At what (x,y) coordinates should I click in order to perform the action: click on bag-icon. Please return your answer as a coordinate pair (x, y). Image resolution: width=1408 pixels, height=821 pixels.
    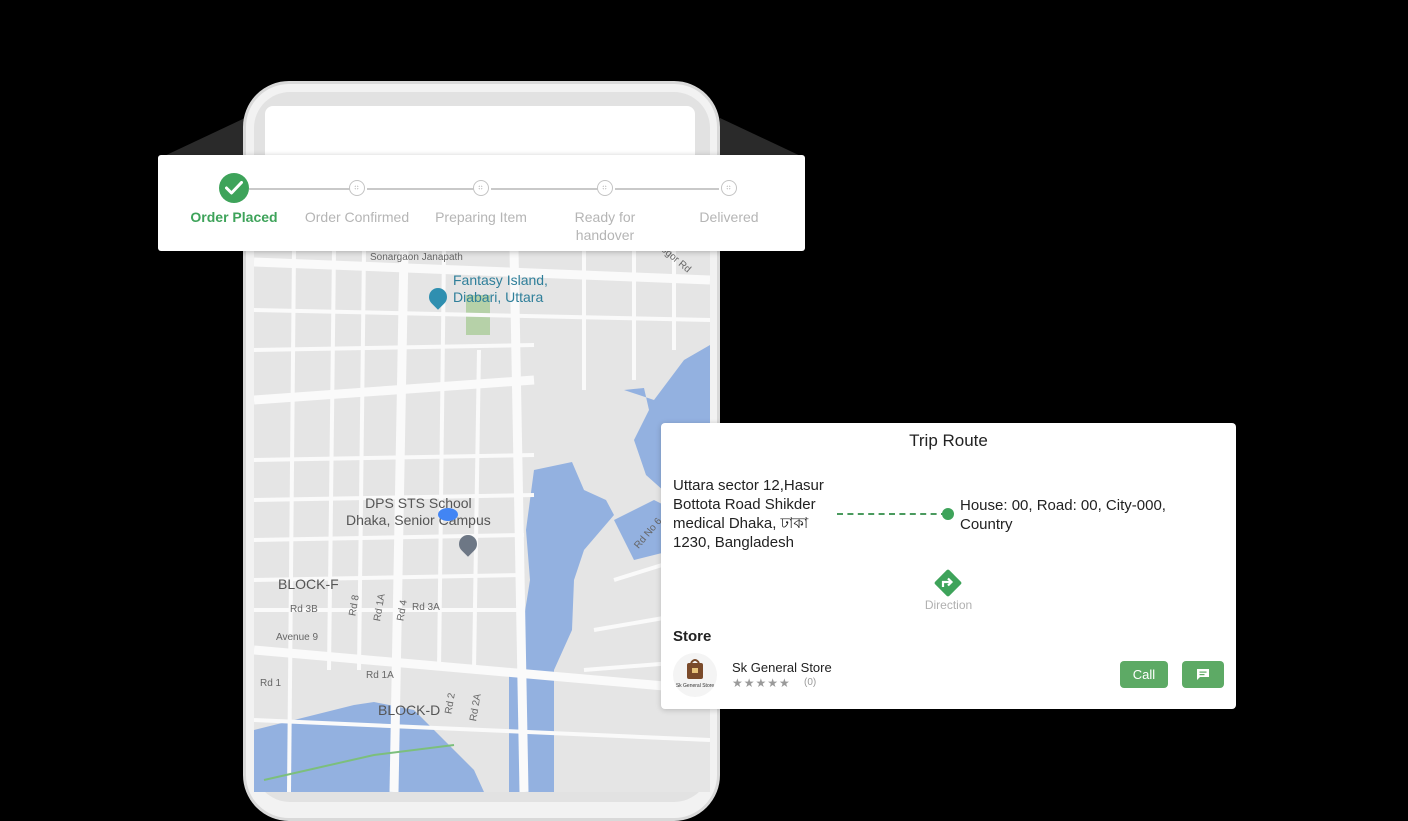
    Looking at the image, I should click on (695, 669).